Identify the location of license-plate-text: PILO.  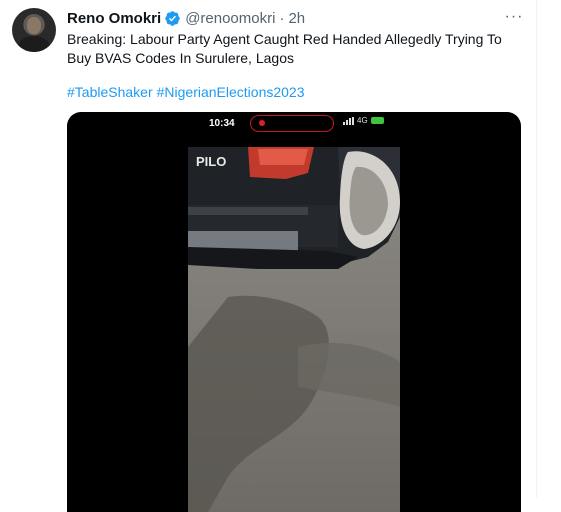
(211, 161).